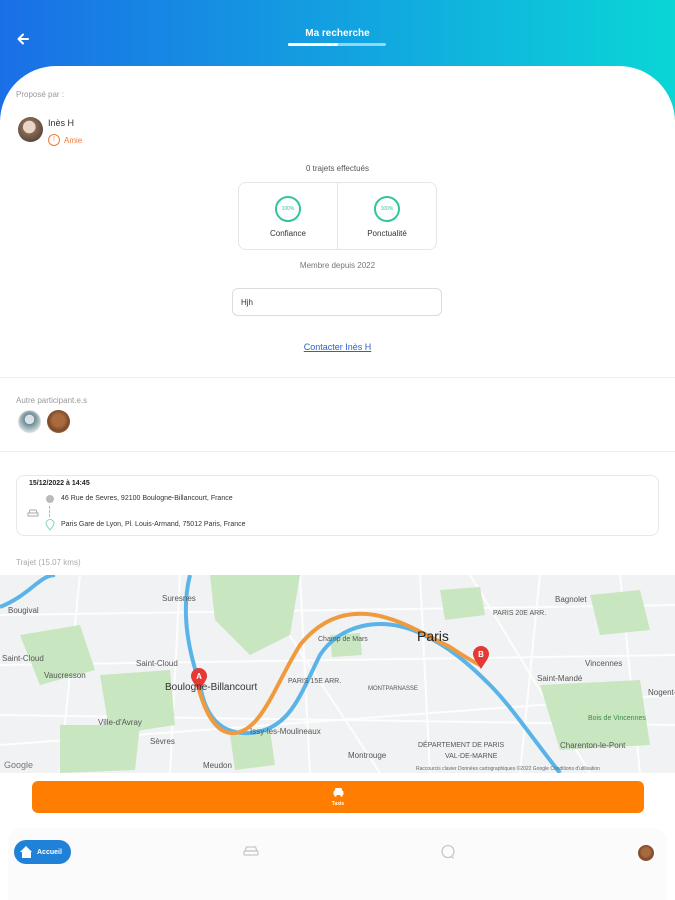 The width and height of the screenshot is (675, 900). I want to click on map-label: Nogent-, so click(661, 692).